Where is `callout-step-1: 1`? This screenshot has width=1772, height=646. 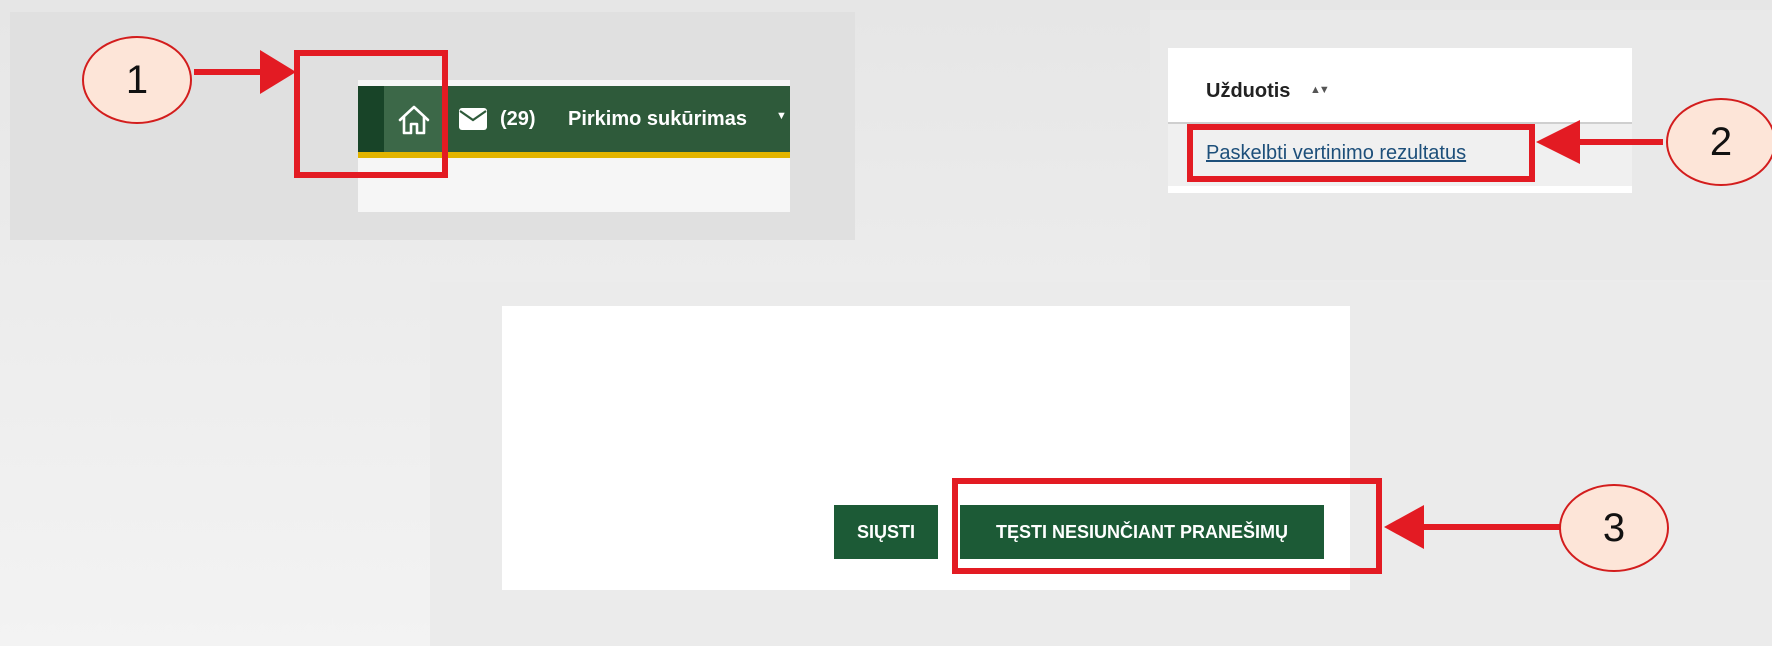 callout-step-1: 1 is located at coordinates (137, 80).